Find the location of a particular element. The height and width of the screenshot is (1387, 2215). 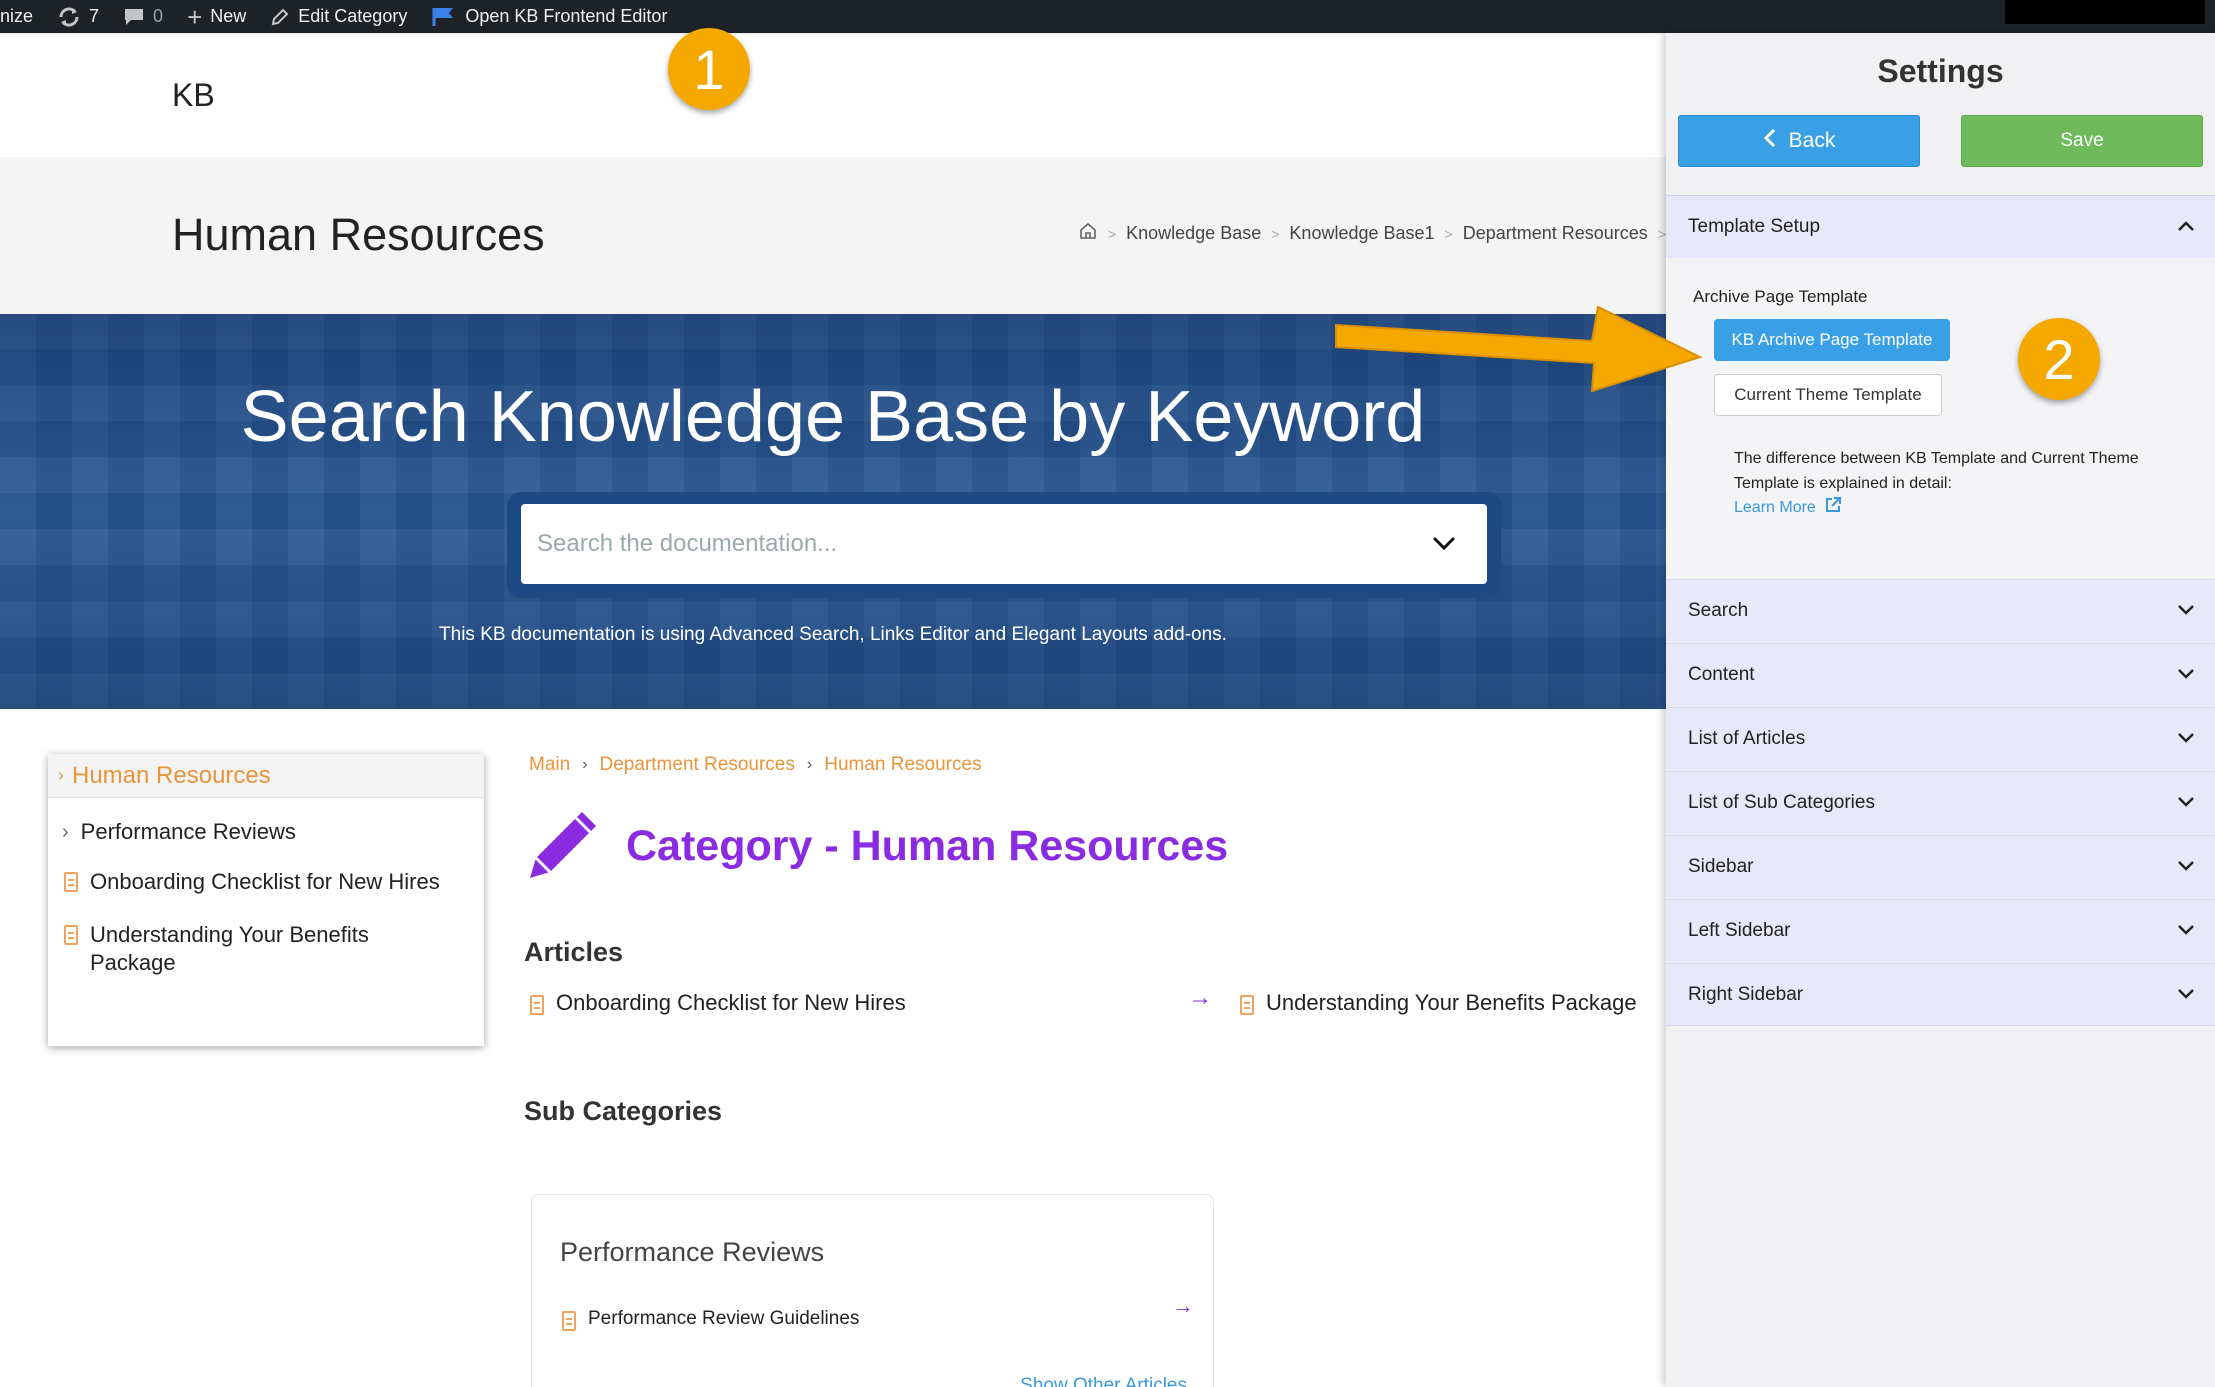

edit-category-link: Edit Category is located at coordinates (338, 16).